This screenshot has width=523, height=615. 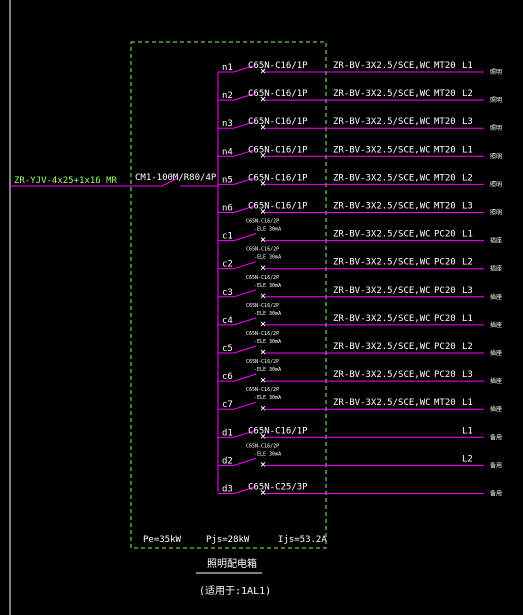 I want to click on pe-label: Pe=35kW, so click(x=162, y=540).